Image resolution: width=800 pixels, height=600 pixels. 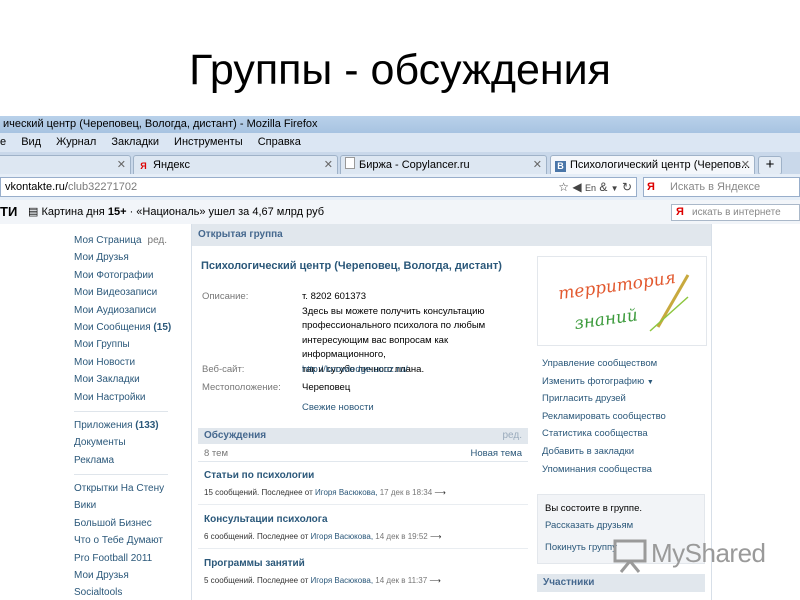 What do you see at coordinates (124, 425) in the screenshot?
I see `nav-apps: Приложения (133)` at bounding box center [124, 425].